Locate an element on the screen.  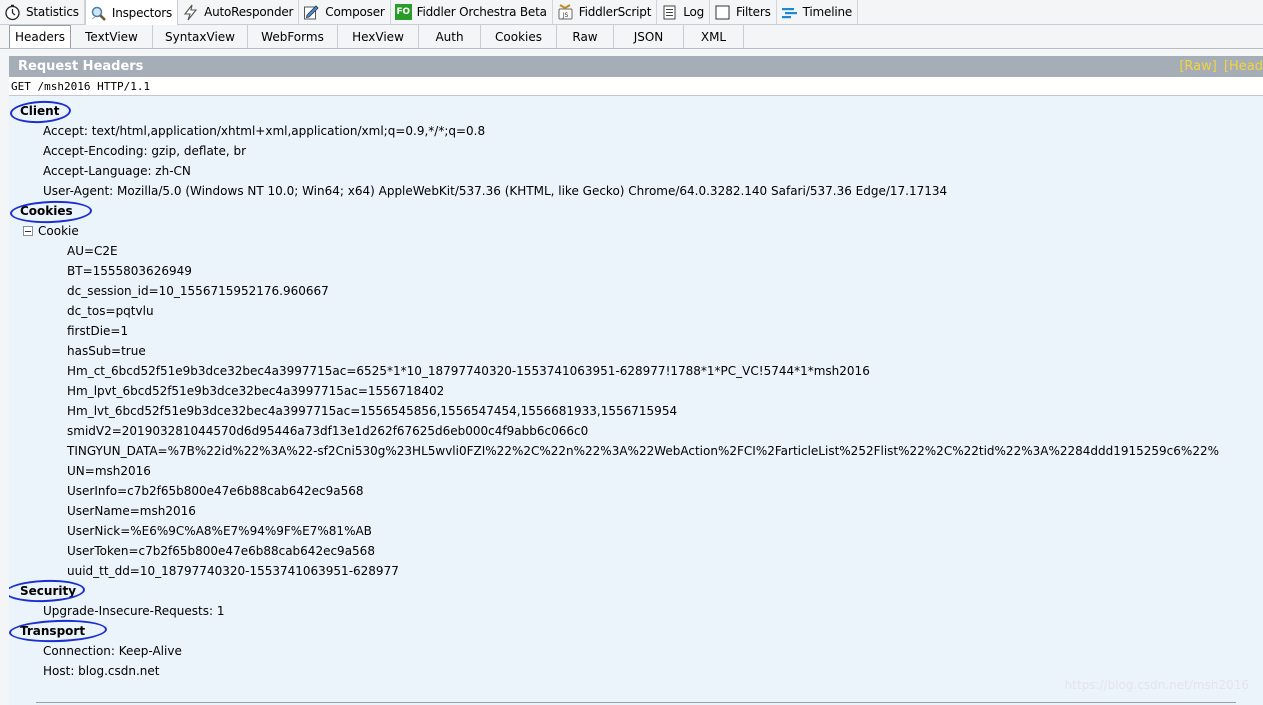
subtab-syntaxview: SyntaxView is located at coordinates (200, 36).